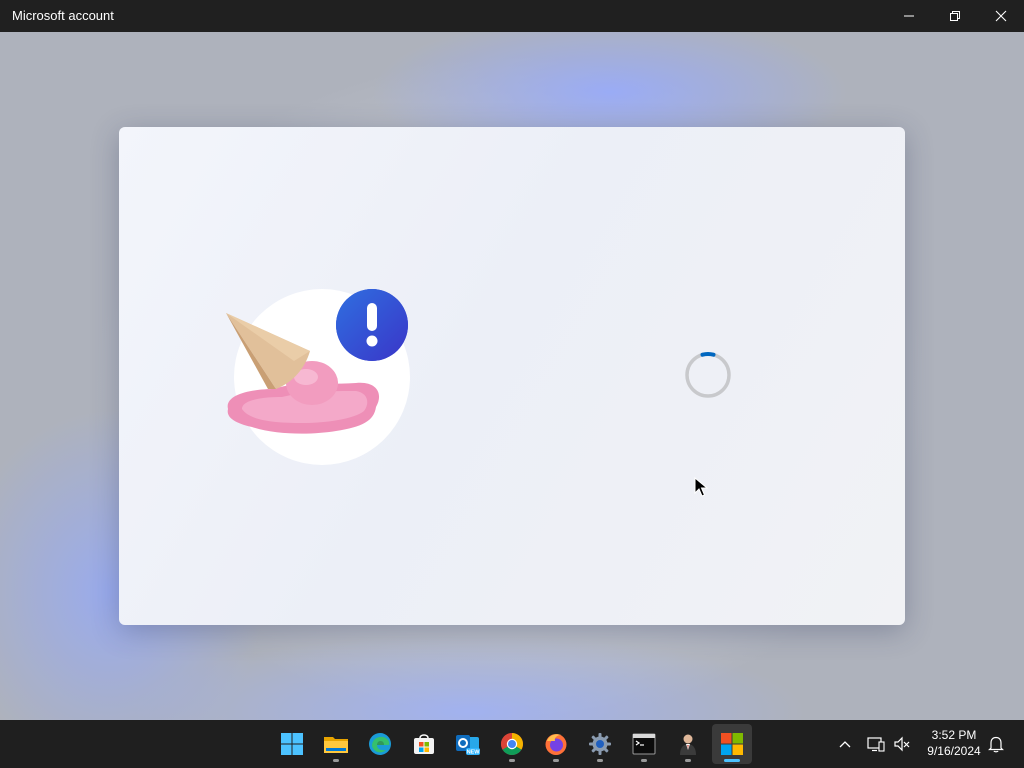  I want to click on taskbar-microsoft-store, so click(424, 744).